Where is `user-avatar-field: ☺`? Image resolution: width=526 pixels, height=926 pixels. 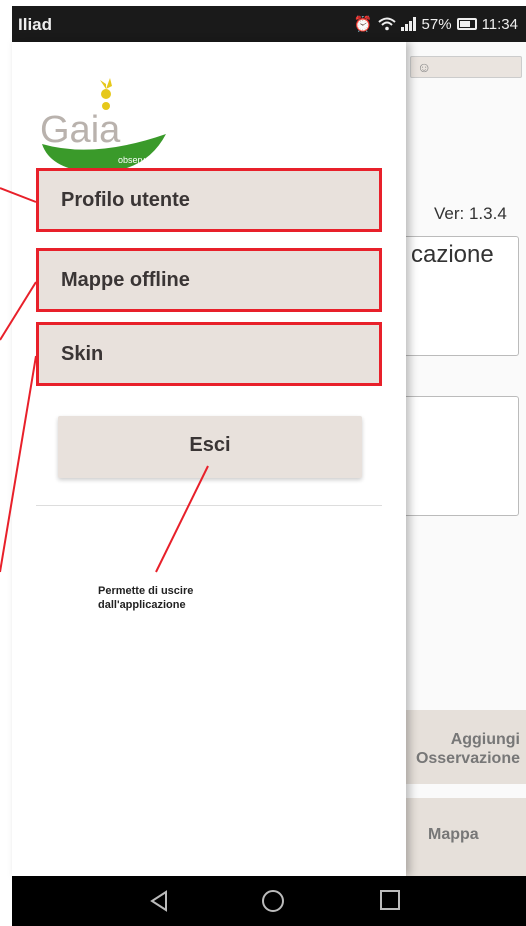
user-avatar-field: ☺ is located at coordinates (466, 67).